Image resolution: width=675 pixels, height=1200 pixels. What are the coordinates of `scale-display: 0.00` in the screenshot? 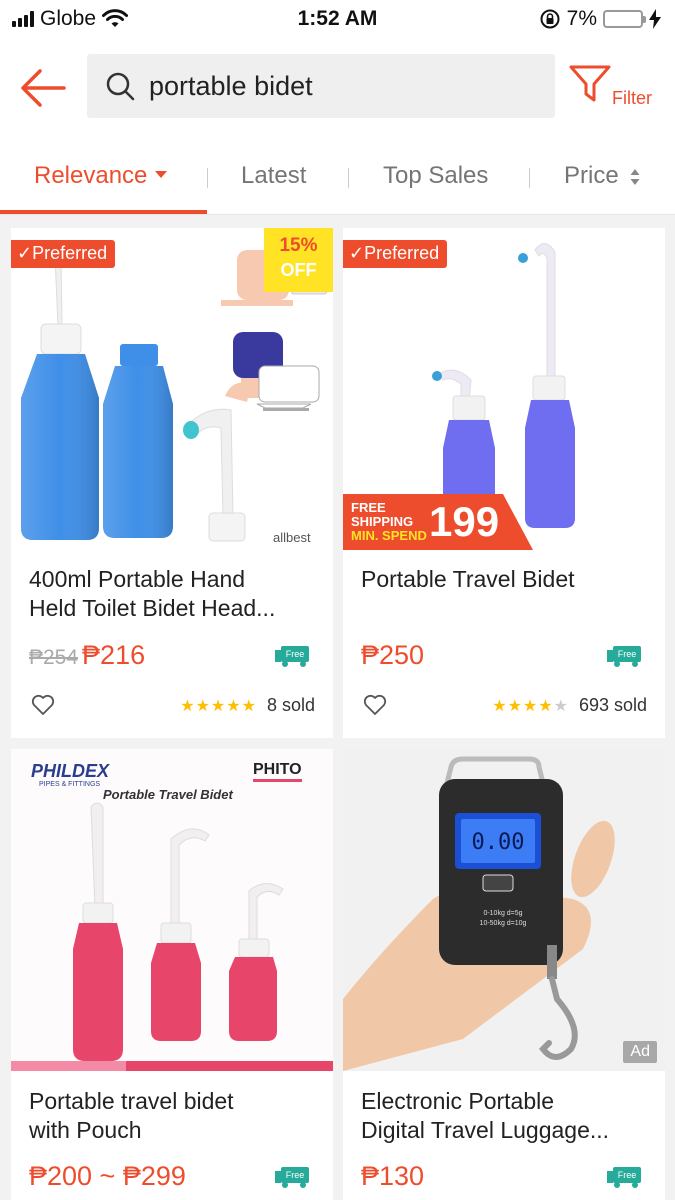 It's located at (498, 842).